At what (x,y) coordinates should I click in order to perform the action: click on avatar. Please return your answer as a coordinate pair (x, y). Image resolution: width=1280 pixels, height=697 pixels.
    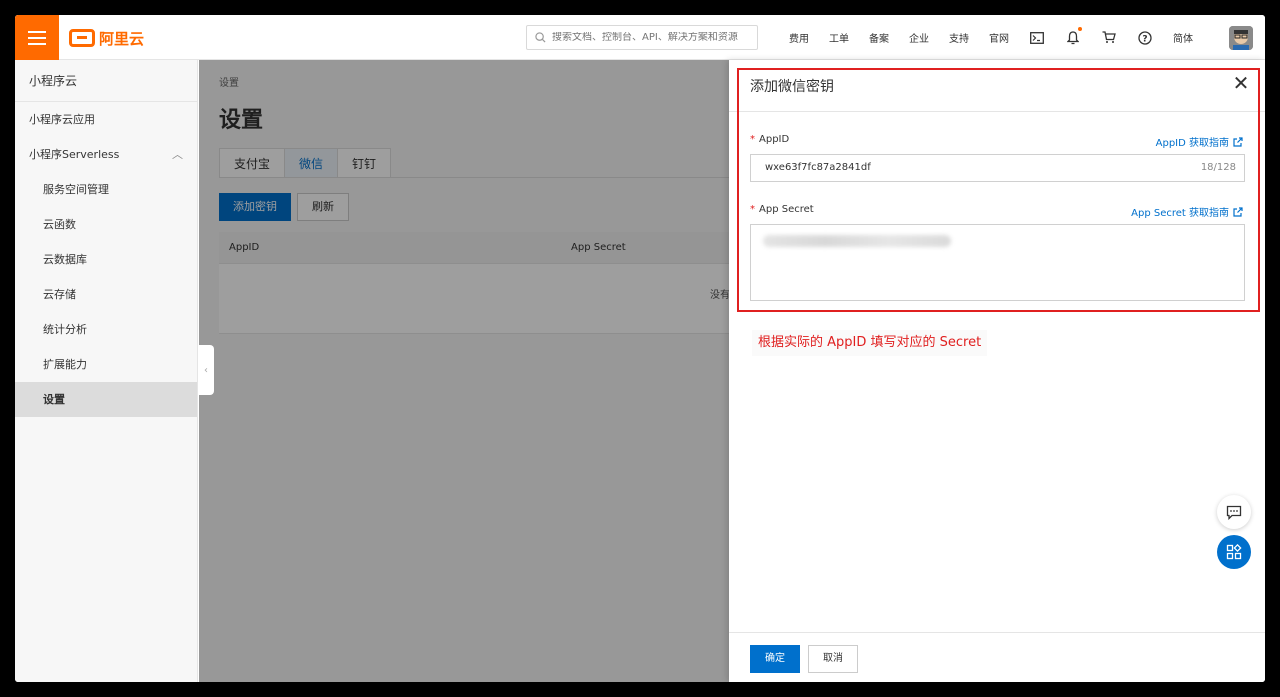
    Looking at the image, I should click on (1241, 38).